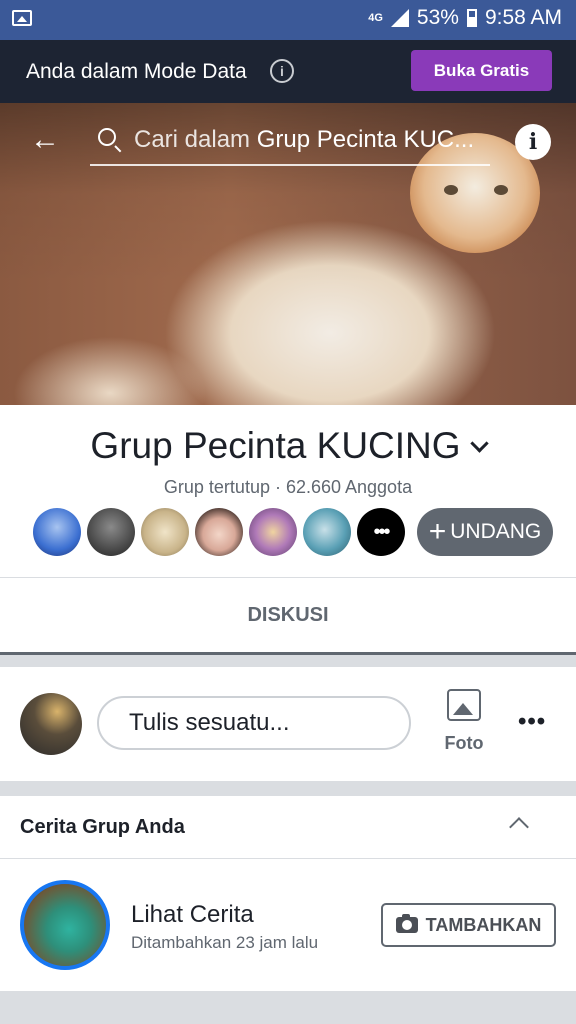 The image size is (576, 1024). Describe the element at coordinates (288, 827) in the screenshot. I see `group-stories-header: Cerita Grup Anda` at that location.